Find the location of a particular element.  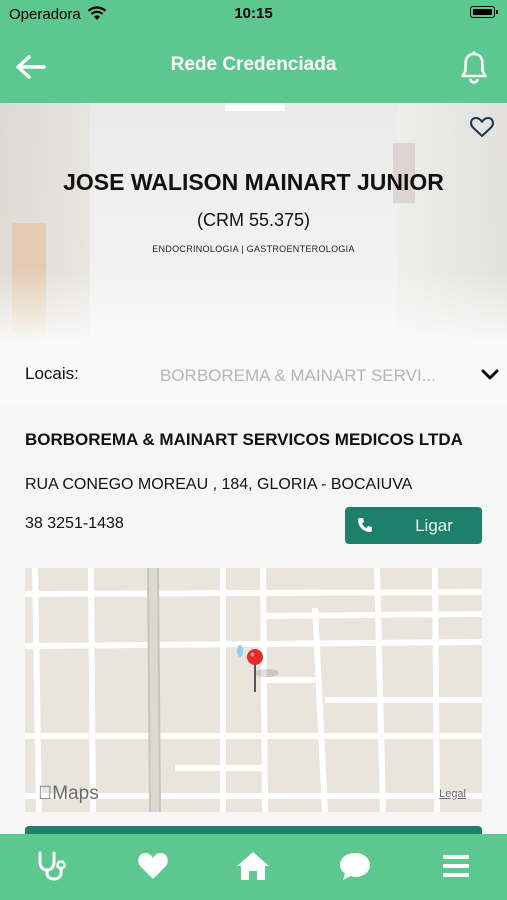

battery-icon is located at coordinates (484, 12).